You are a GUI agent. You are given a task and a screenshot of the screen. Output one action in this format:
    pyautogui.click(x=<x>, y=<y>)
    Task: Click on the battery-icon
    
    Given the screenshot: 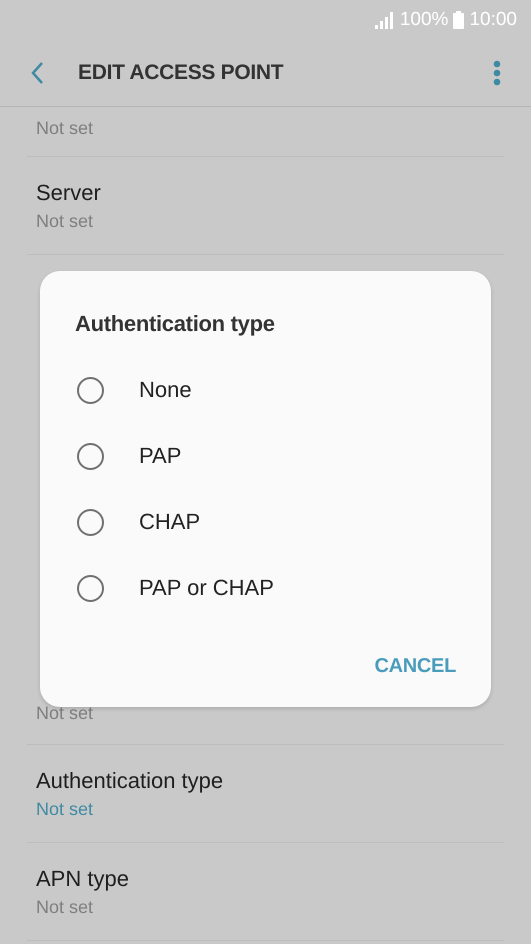 What is the action you would take?
    pyautogui.click(x=458, y=20)
    